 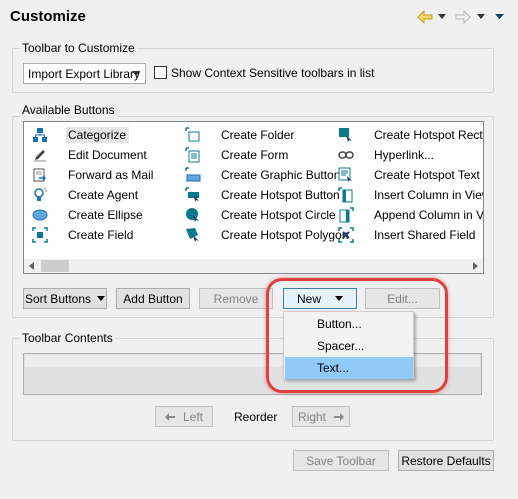 What do you see at coordinates (346, 214) in the screenshot?
I see `append-column-icon` at bounding box center [346, 214].